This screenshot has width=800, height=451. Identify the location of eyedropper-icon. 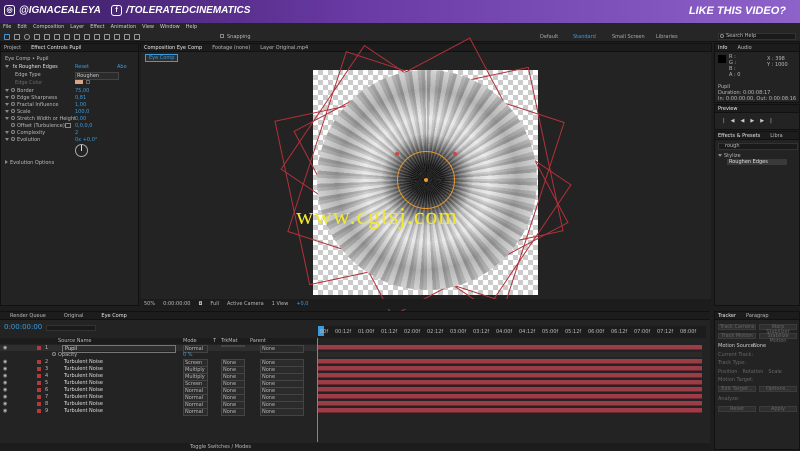
(88, 82).